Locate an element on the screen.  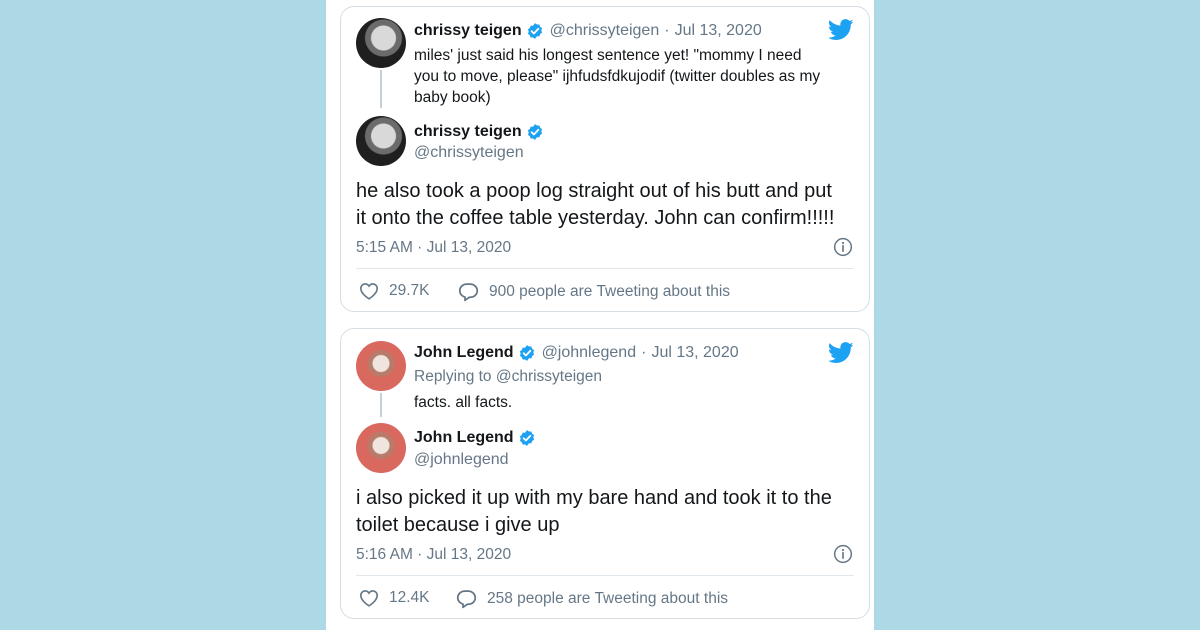
replying-to: Replying to @chrissyteigen is located at coordinates (508, 377).